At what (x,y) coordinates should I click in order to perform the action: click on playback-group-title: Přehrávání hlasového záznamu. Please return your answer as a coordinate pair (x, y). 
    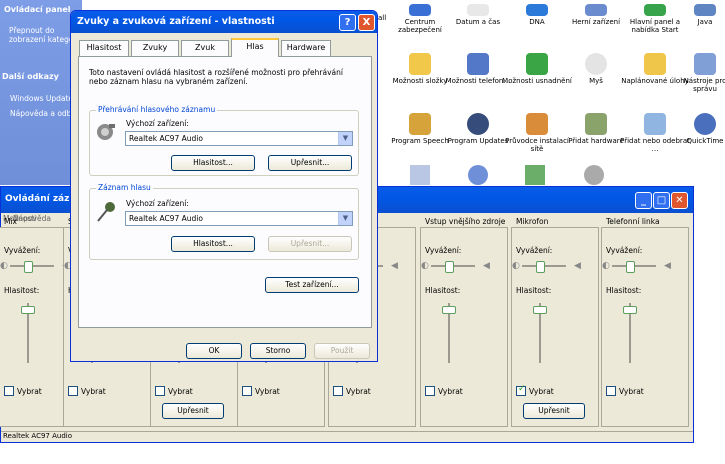
    Looking at the image, I should click on (157, 109).